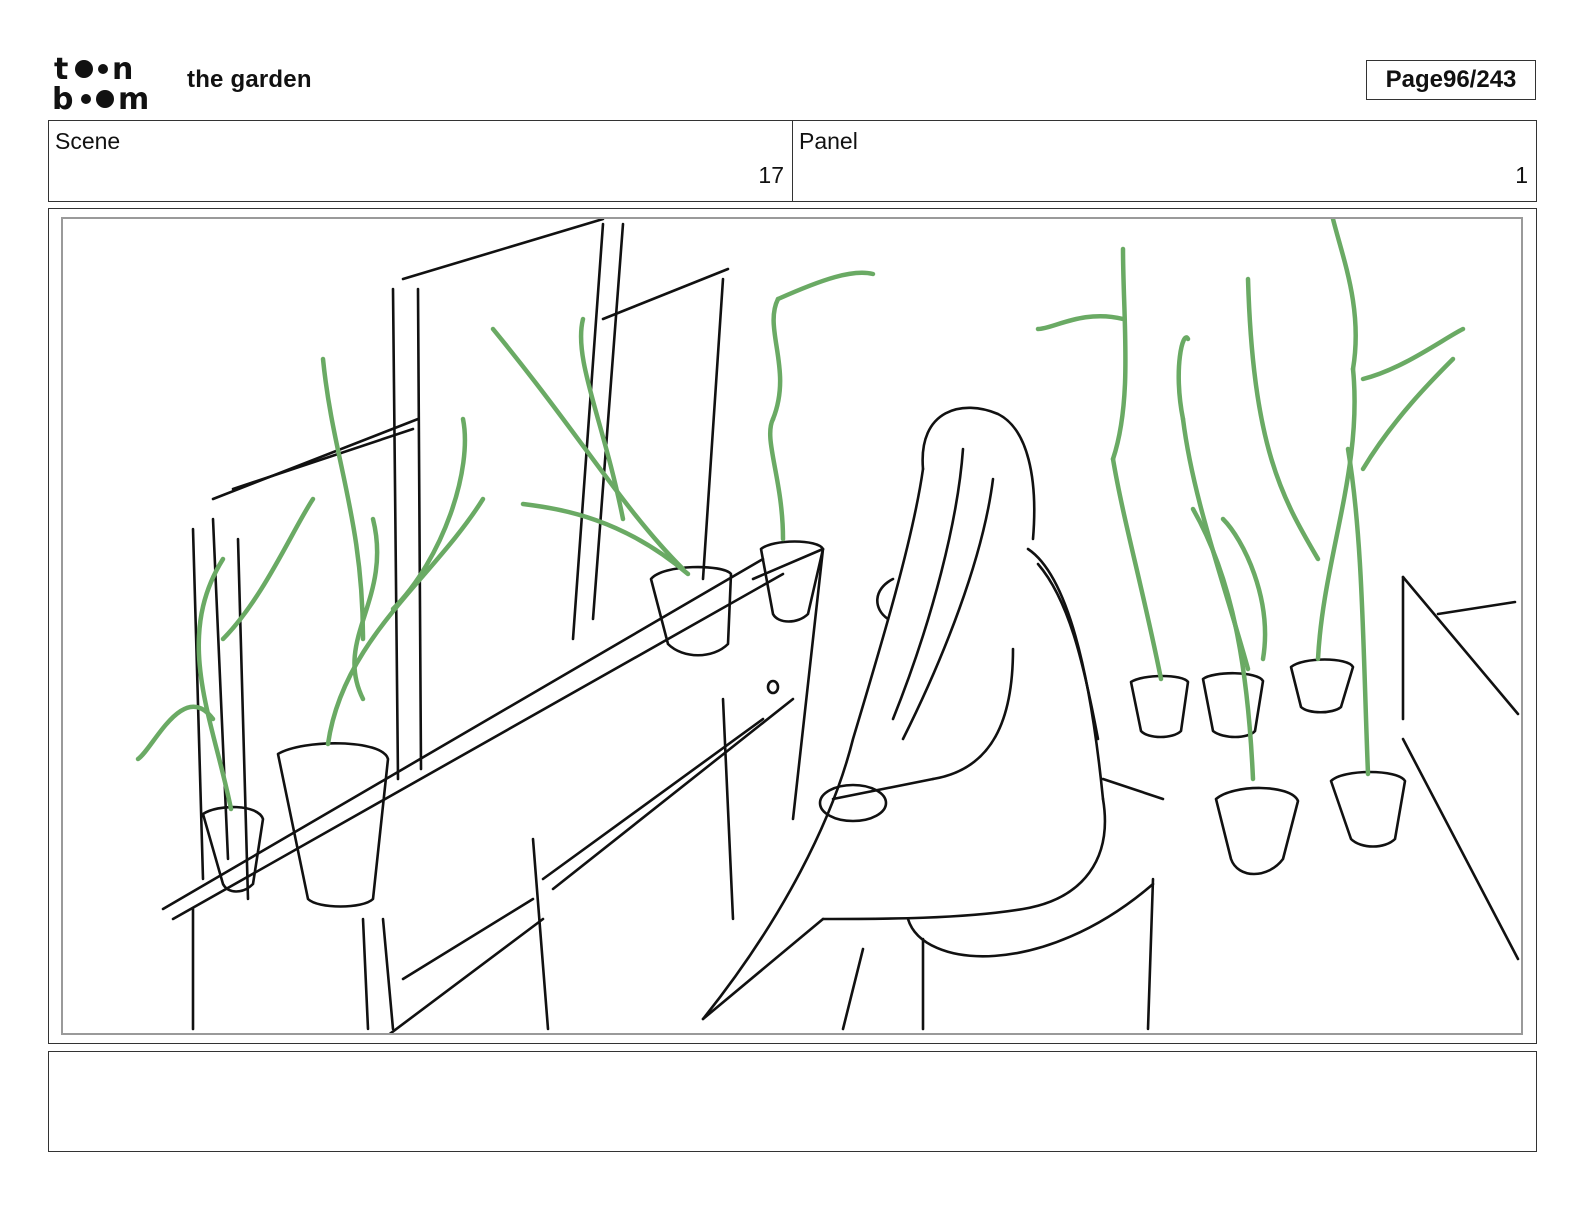  Describe the element at coordinates (792, 1101) in the screenshot. I see `panel-caption-box` at that location.